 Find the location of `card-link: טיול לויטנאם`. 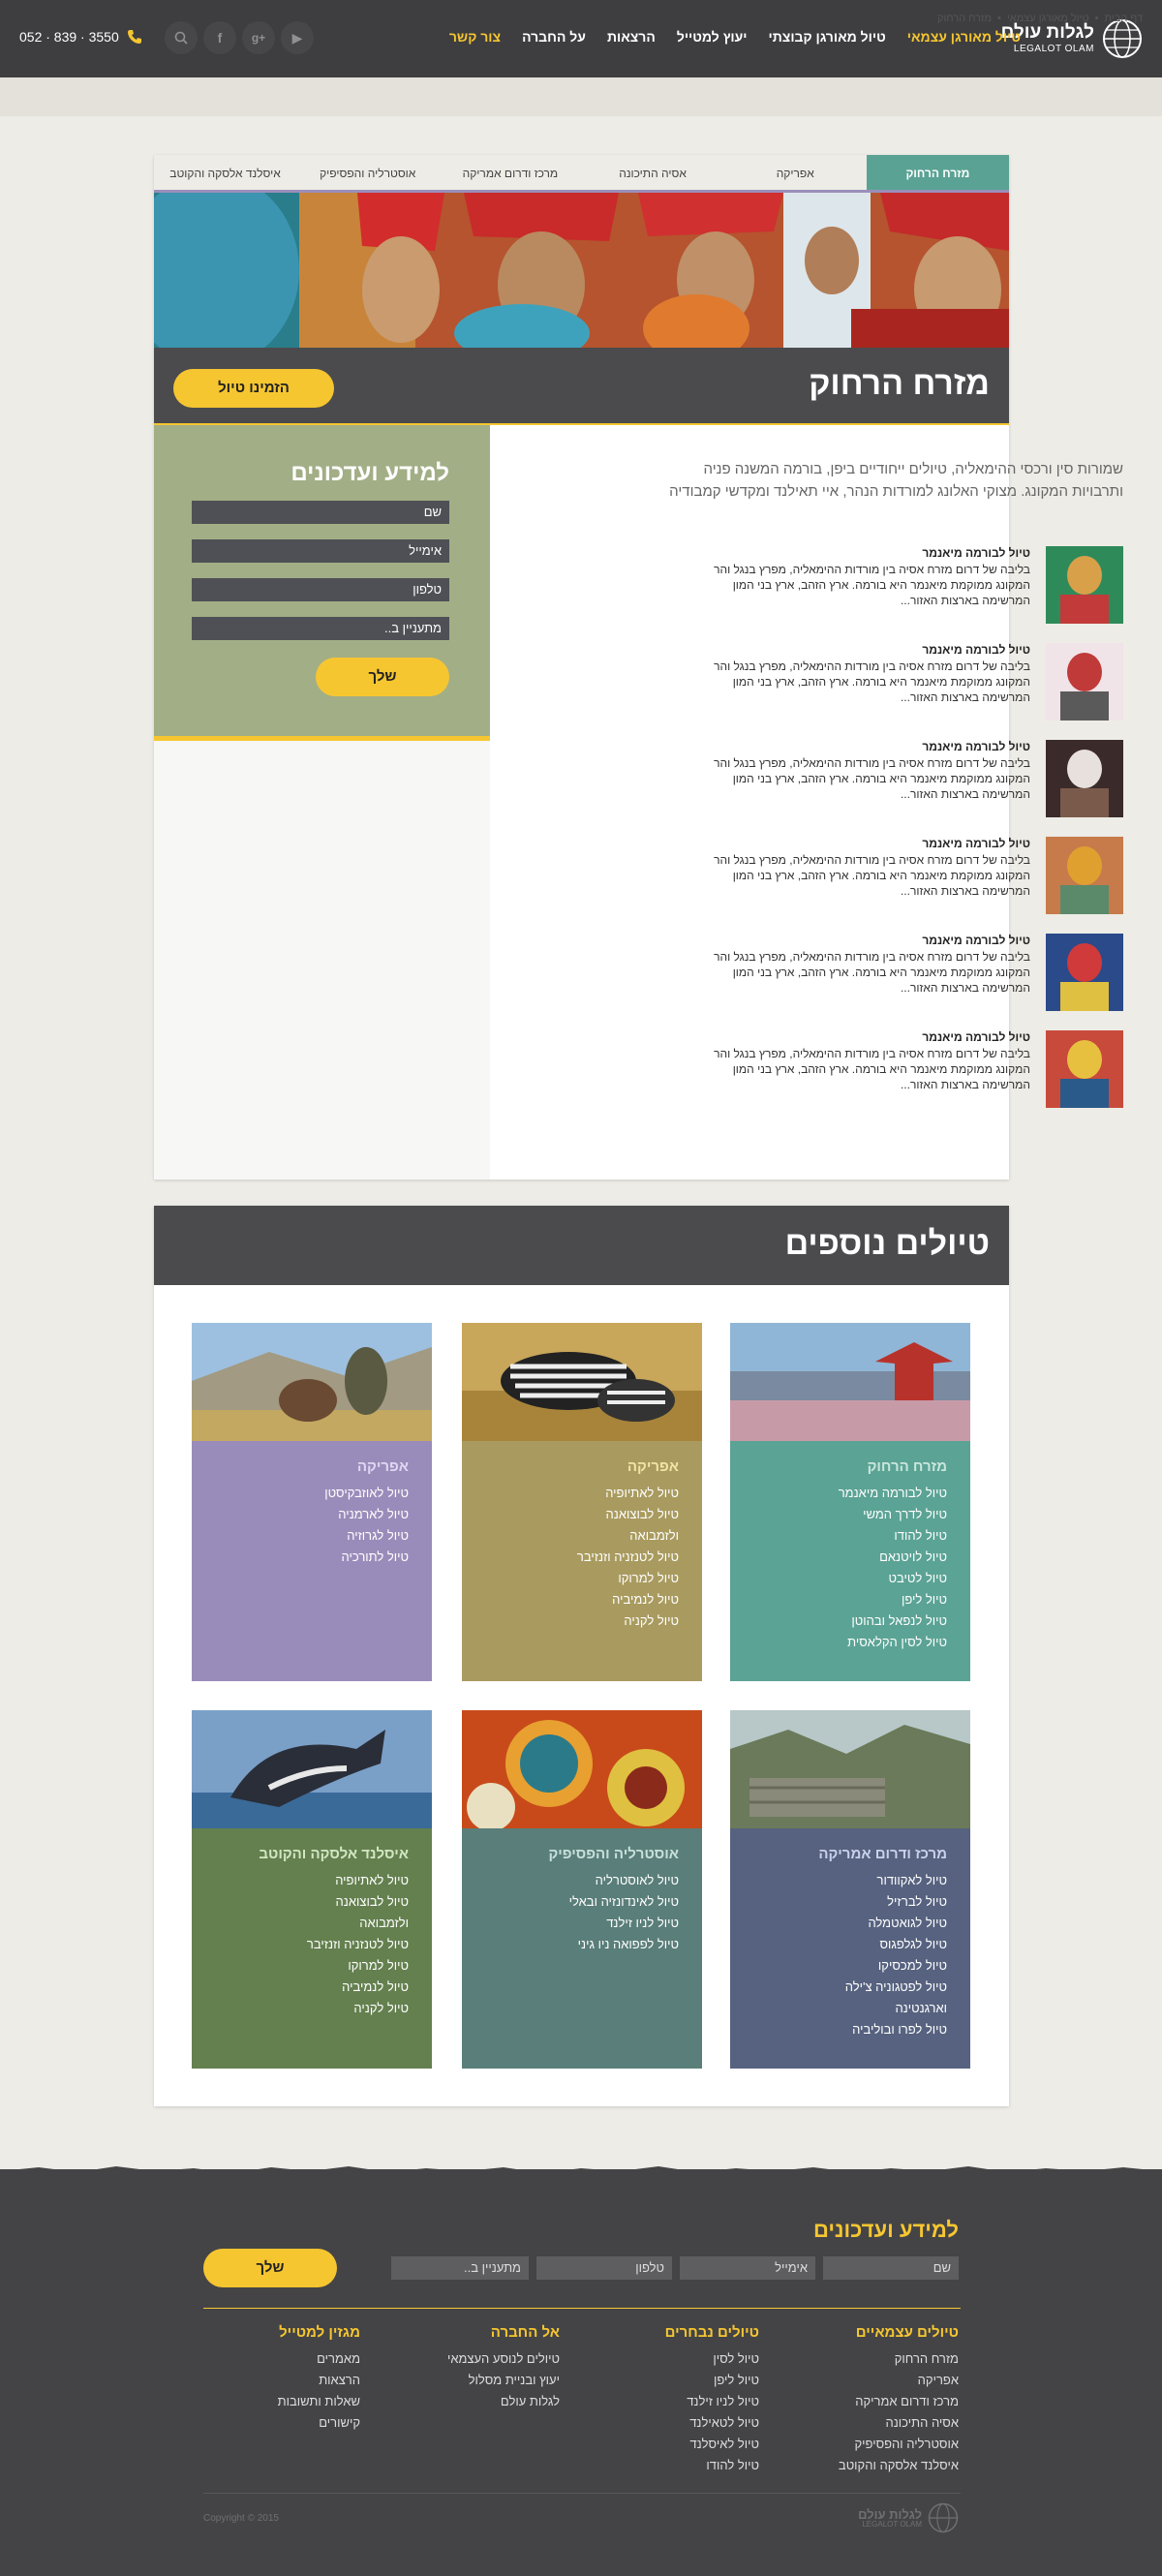

card-link: טיול לויטנאם is located at coordinates (839, 1557).